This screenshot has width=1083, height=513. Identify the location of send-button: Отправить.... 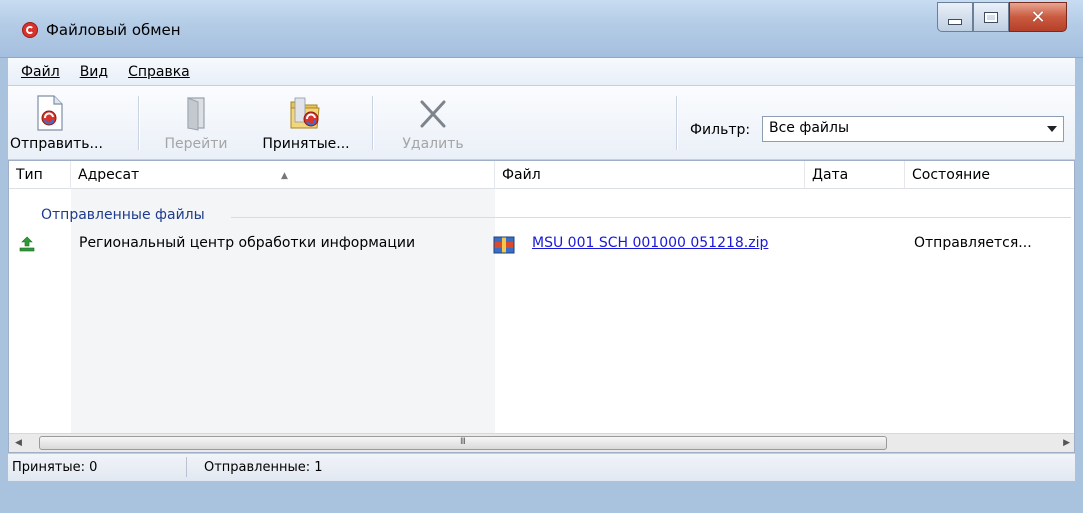
(56, 123).